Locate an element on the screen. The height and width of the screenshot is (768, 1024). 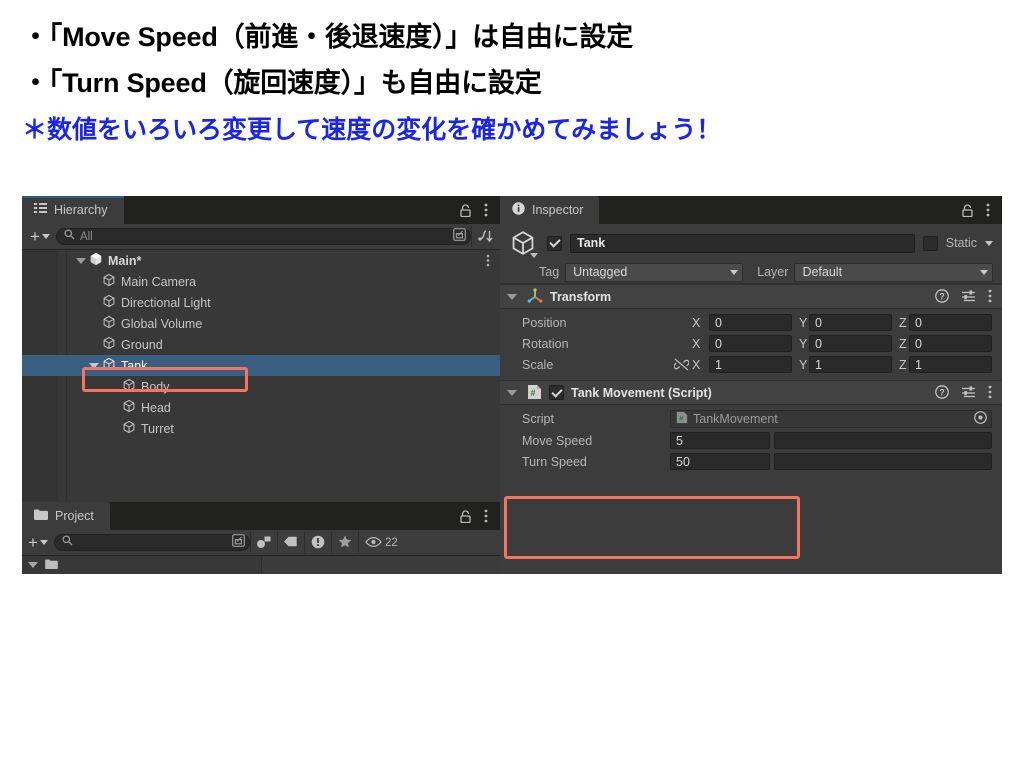
component-header-transform: Transform ? is located at coordinates (751, 296).